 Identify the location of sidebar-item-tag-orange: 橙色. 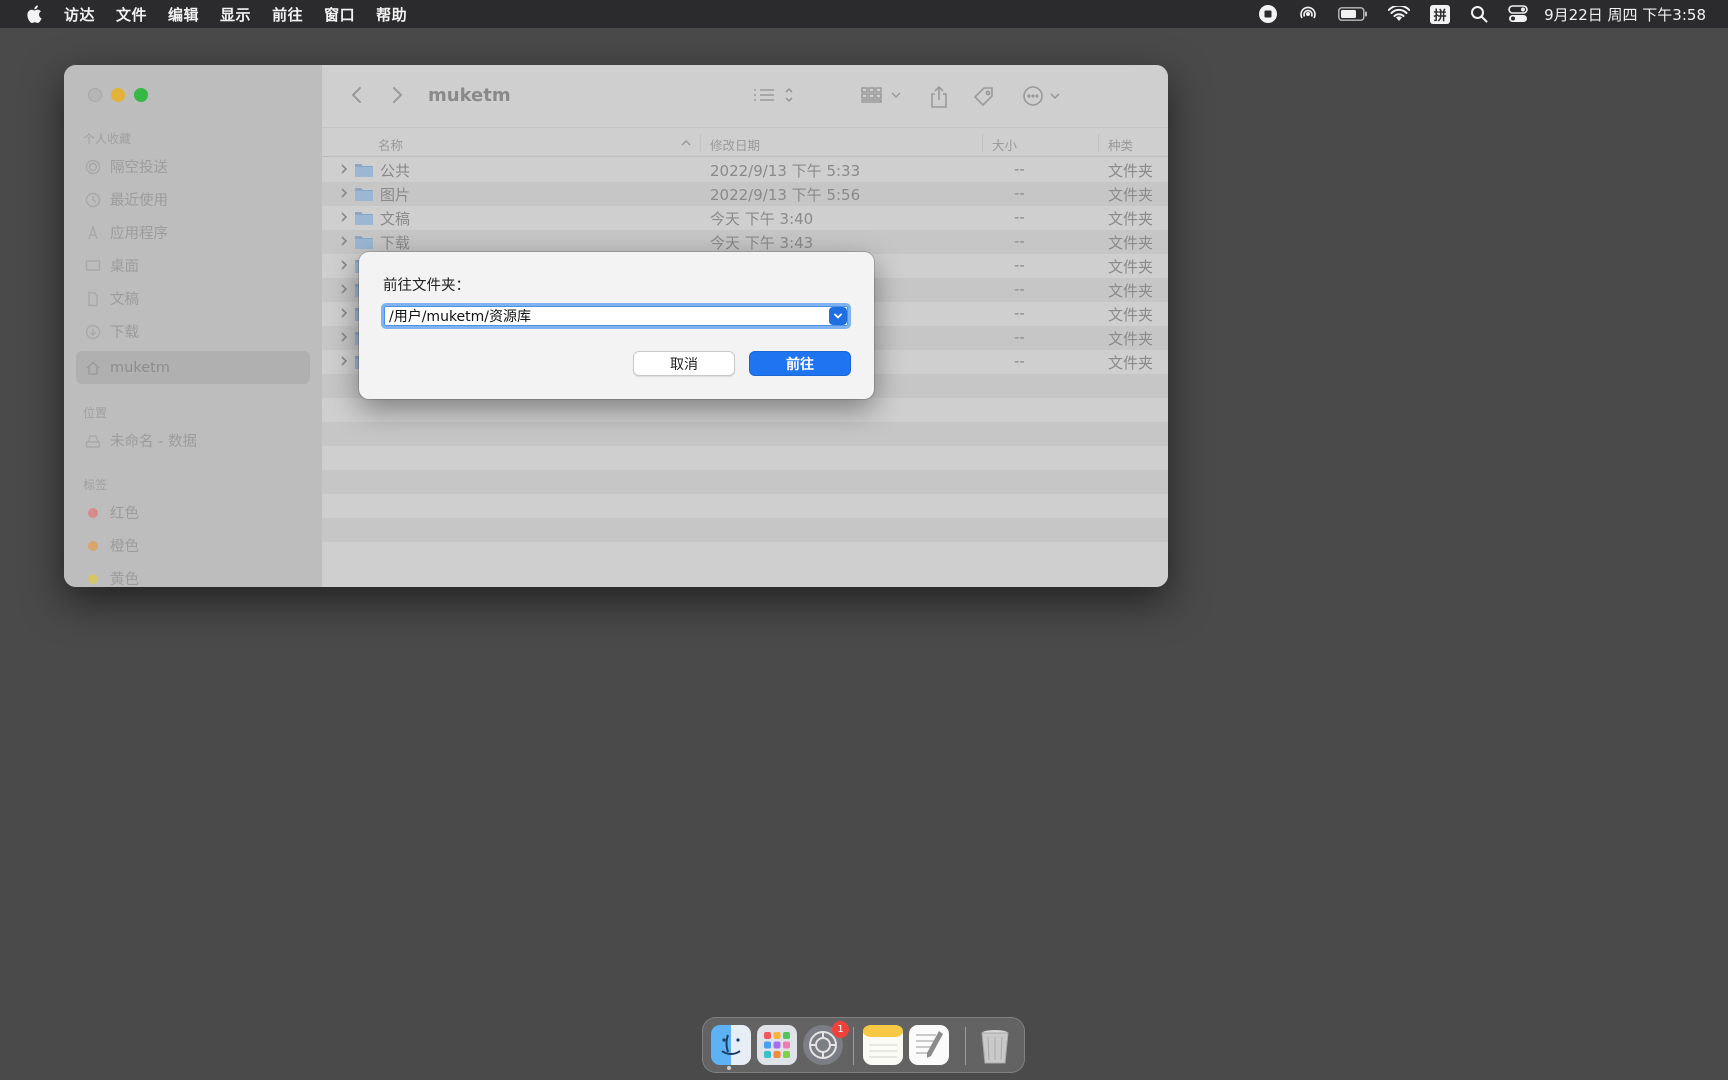
(193, 545).